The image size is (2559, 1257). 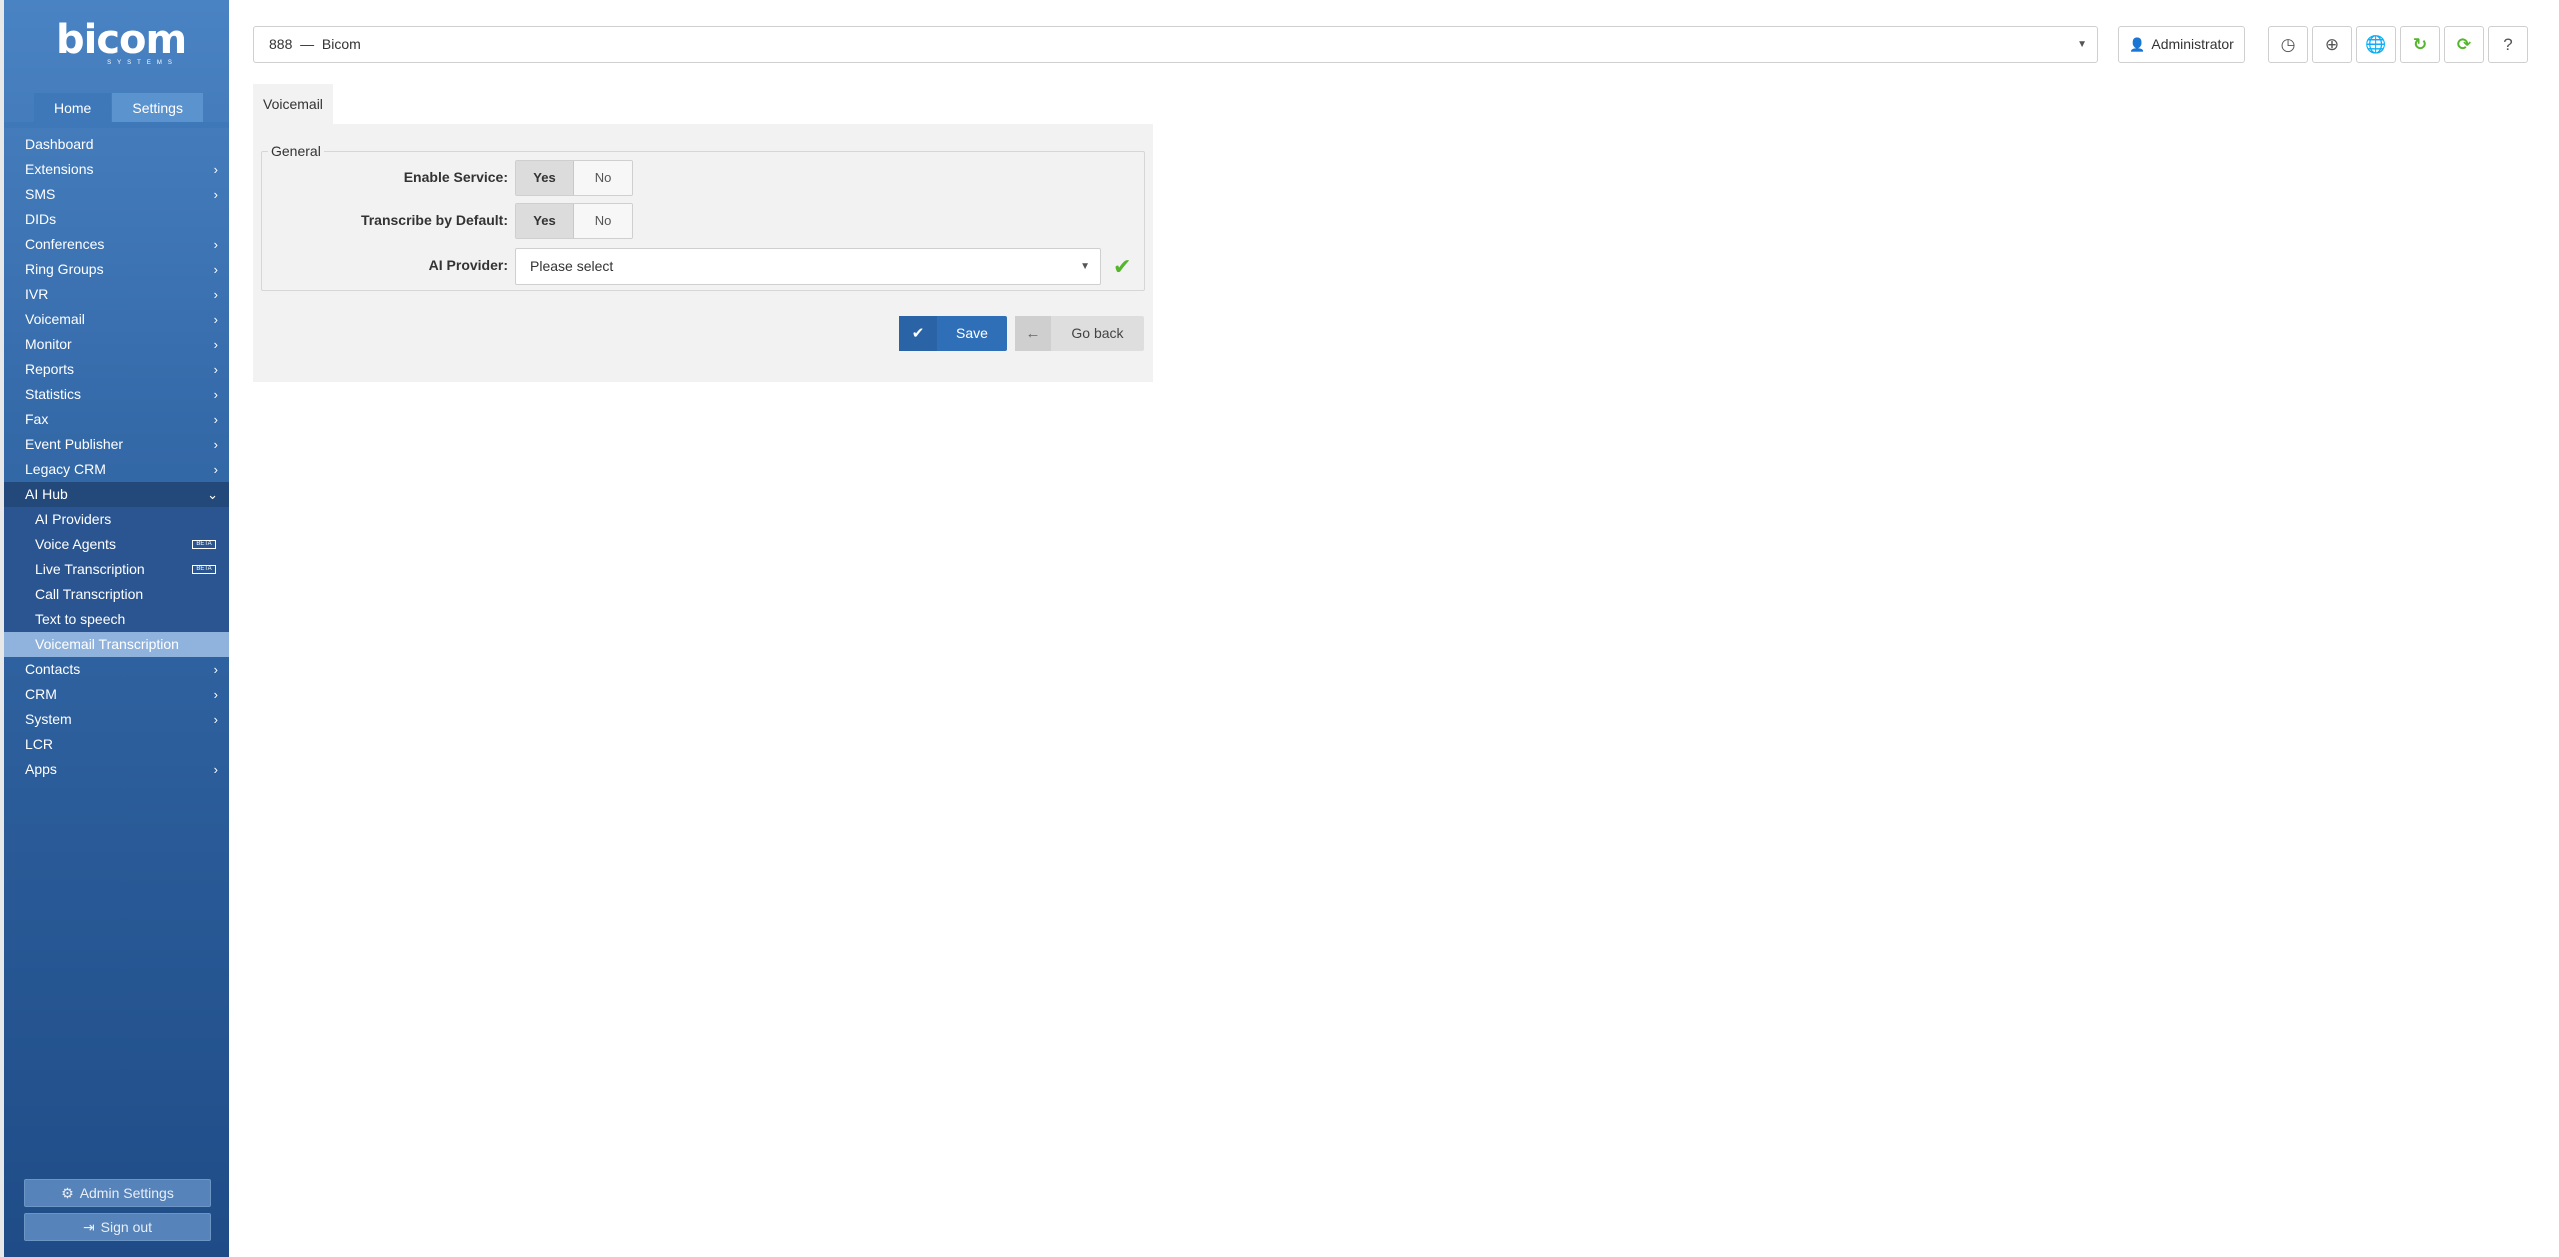 What do you see at coordinates (296, 151) in the screenshot?
I see `fieldset-legend: General` at bounding box center [296, 151].